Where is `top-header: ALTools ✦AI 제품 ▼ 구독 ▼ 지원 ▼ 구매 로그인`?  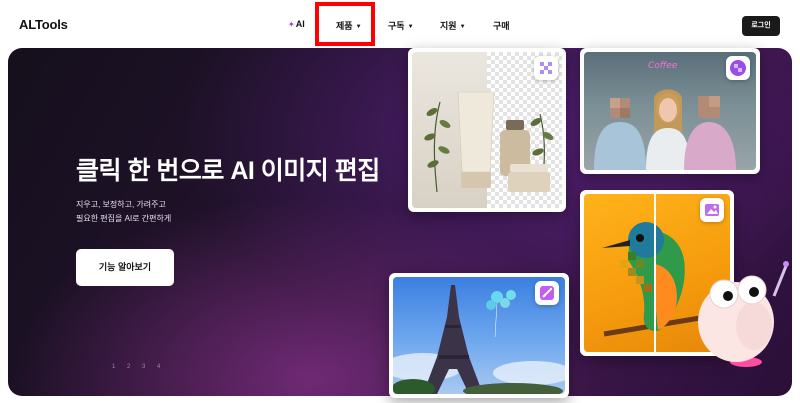 top-header: ALTools ✦AI 제품 ▼ 구독 ▼ 지원 ▼ 구매 로그인 is located at coordinates (400, 25).